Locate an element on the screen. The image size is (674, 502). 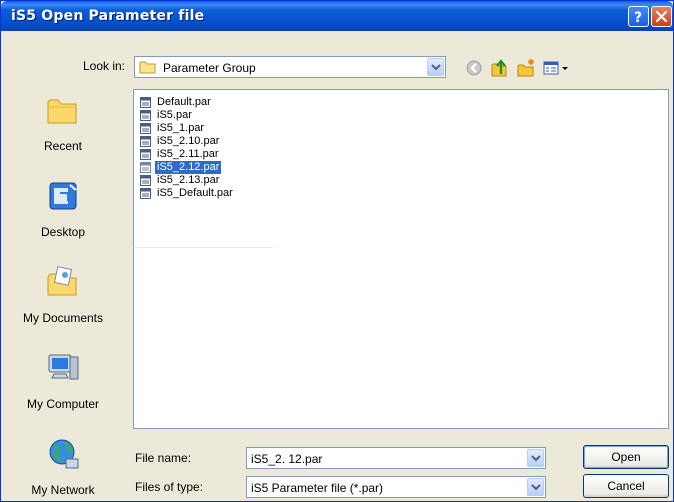
place-recent: Recent is located at coordinates (63, 127).